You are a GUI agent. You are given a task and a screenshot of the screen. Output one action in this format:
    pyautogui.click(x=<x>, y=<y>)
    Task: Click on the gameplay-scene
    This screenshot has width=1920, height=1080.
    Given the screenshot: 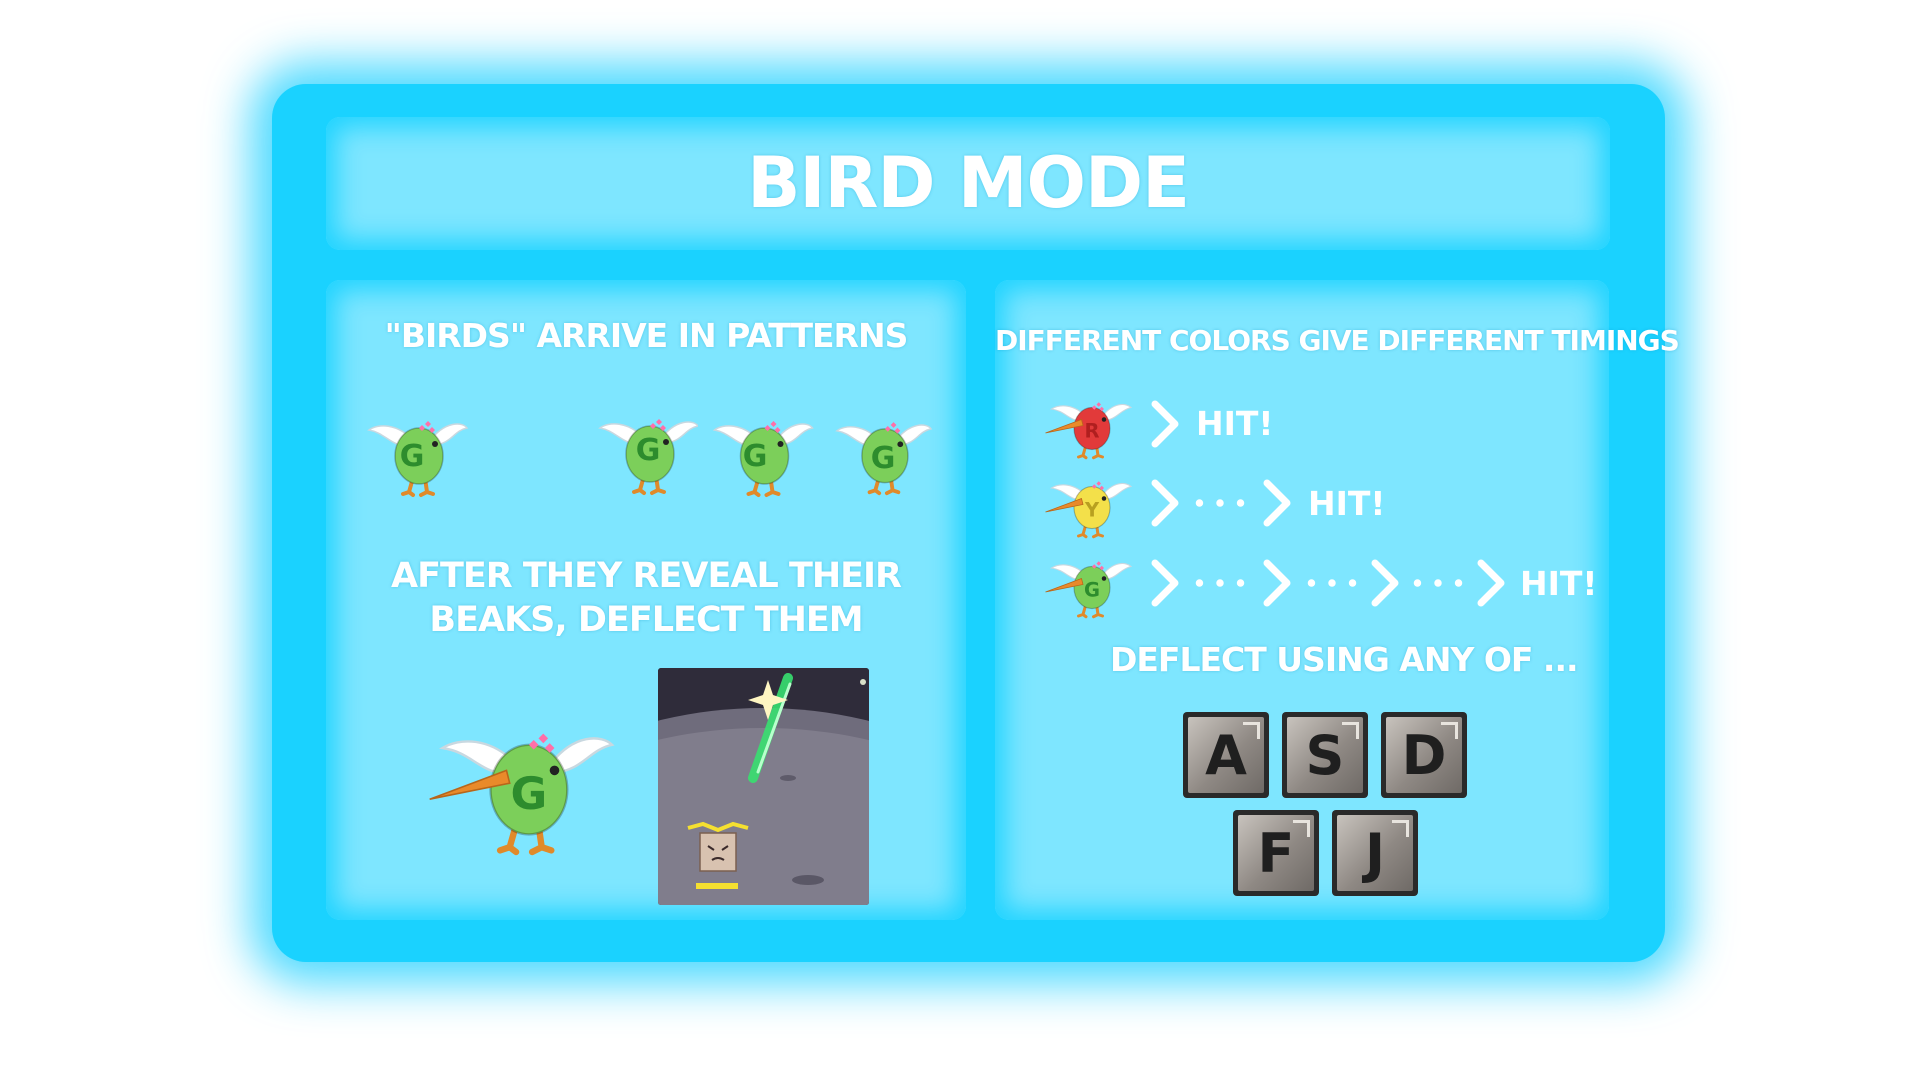 What is the action you would take?
    pyautogui.click(x=763, y=786)
    